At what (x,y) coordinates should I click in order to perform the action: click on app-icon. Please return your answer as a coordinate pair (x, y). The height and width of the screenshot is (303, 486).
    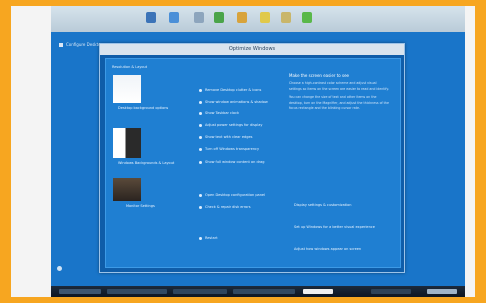
    Looking at the image, I should click on (174, 17).